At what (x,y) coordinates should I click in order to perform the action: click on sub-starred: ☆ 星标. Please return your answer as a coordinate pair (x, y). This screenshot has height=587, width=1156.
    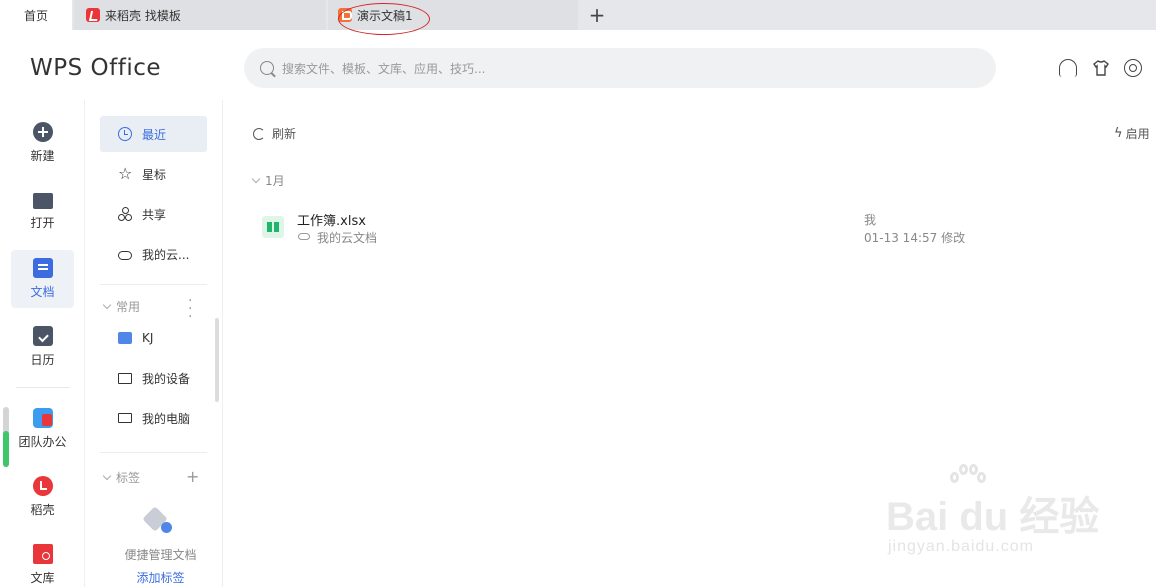
    Looking at the image, I should click on (153, 174).